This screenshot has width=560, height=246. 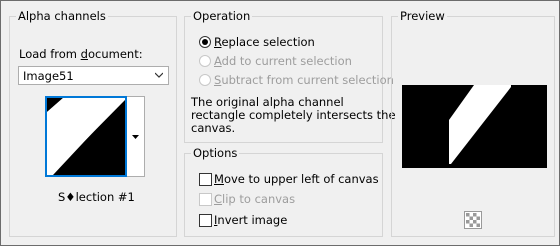 I want to click on preview-shape, so click(x=474, y=126).